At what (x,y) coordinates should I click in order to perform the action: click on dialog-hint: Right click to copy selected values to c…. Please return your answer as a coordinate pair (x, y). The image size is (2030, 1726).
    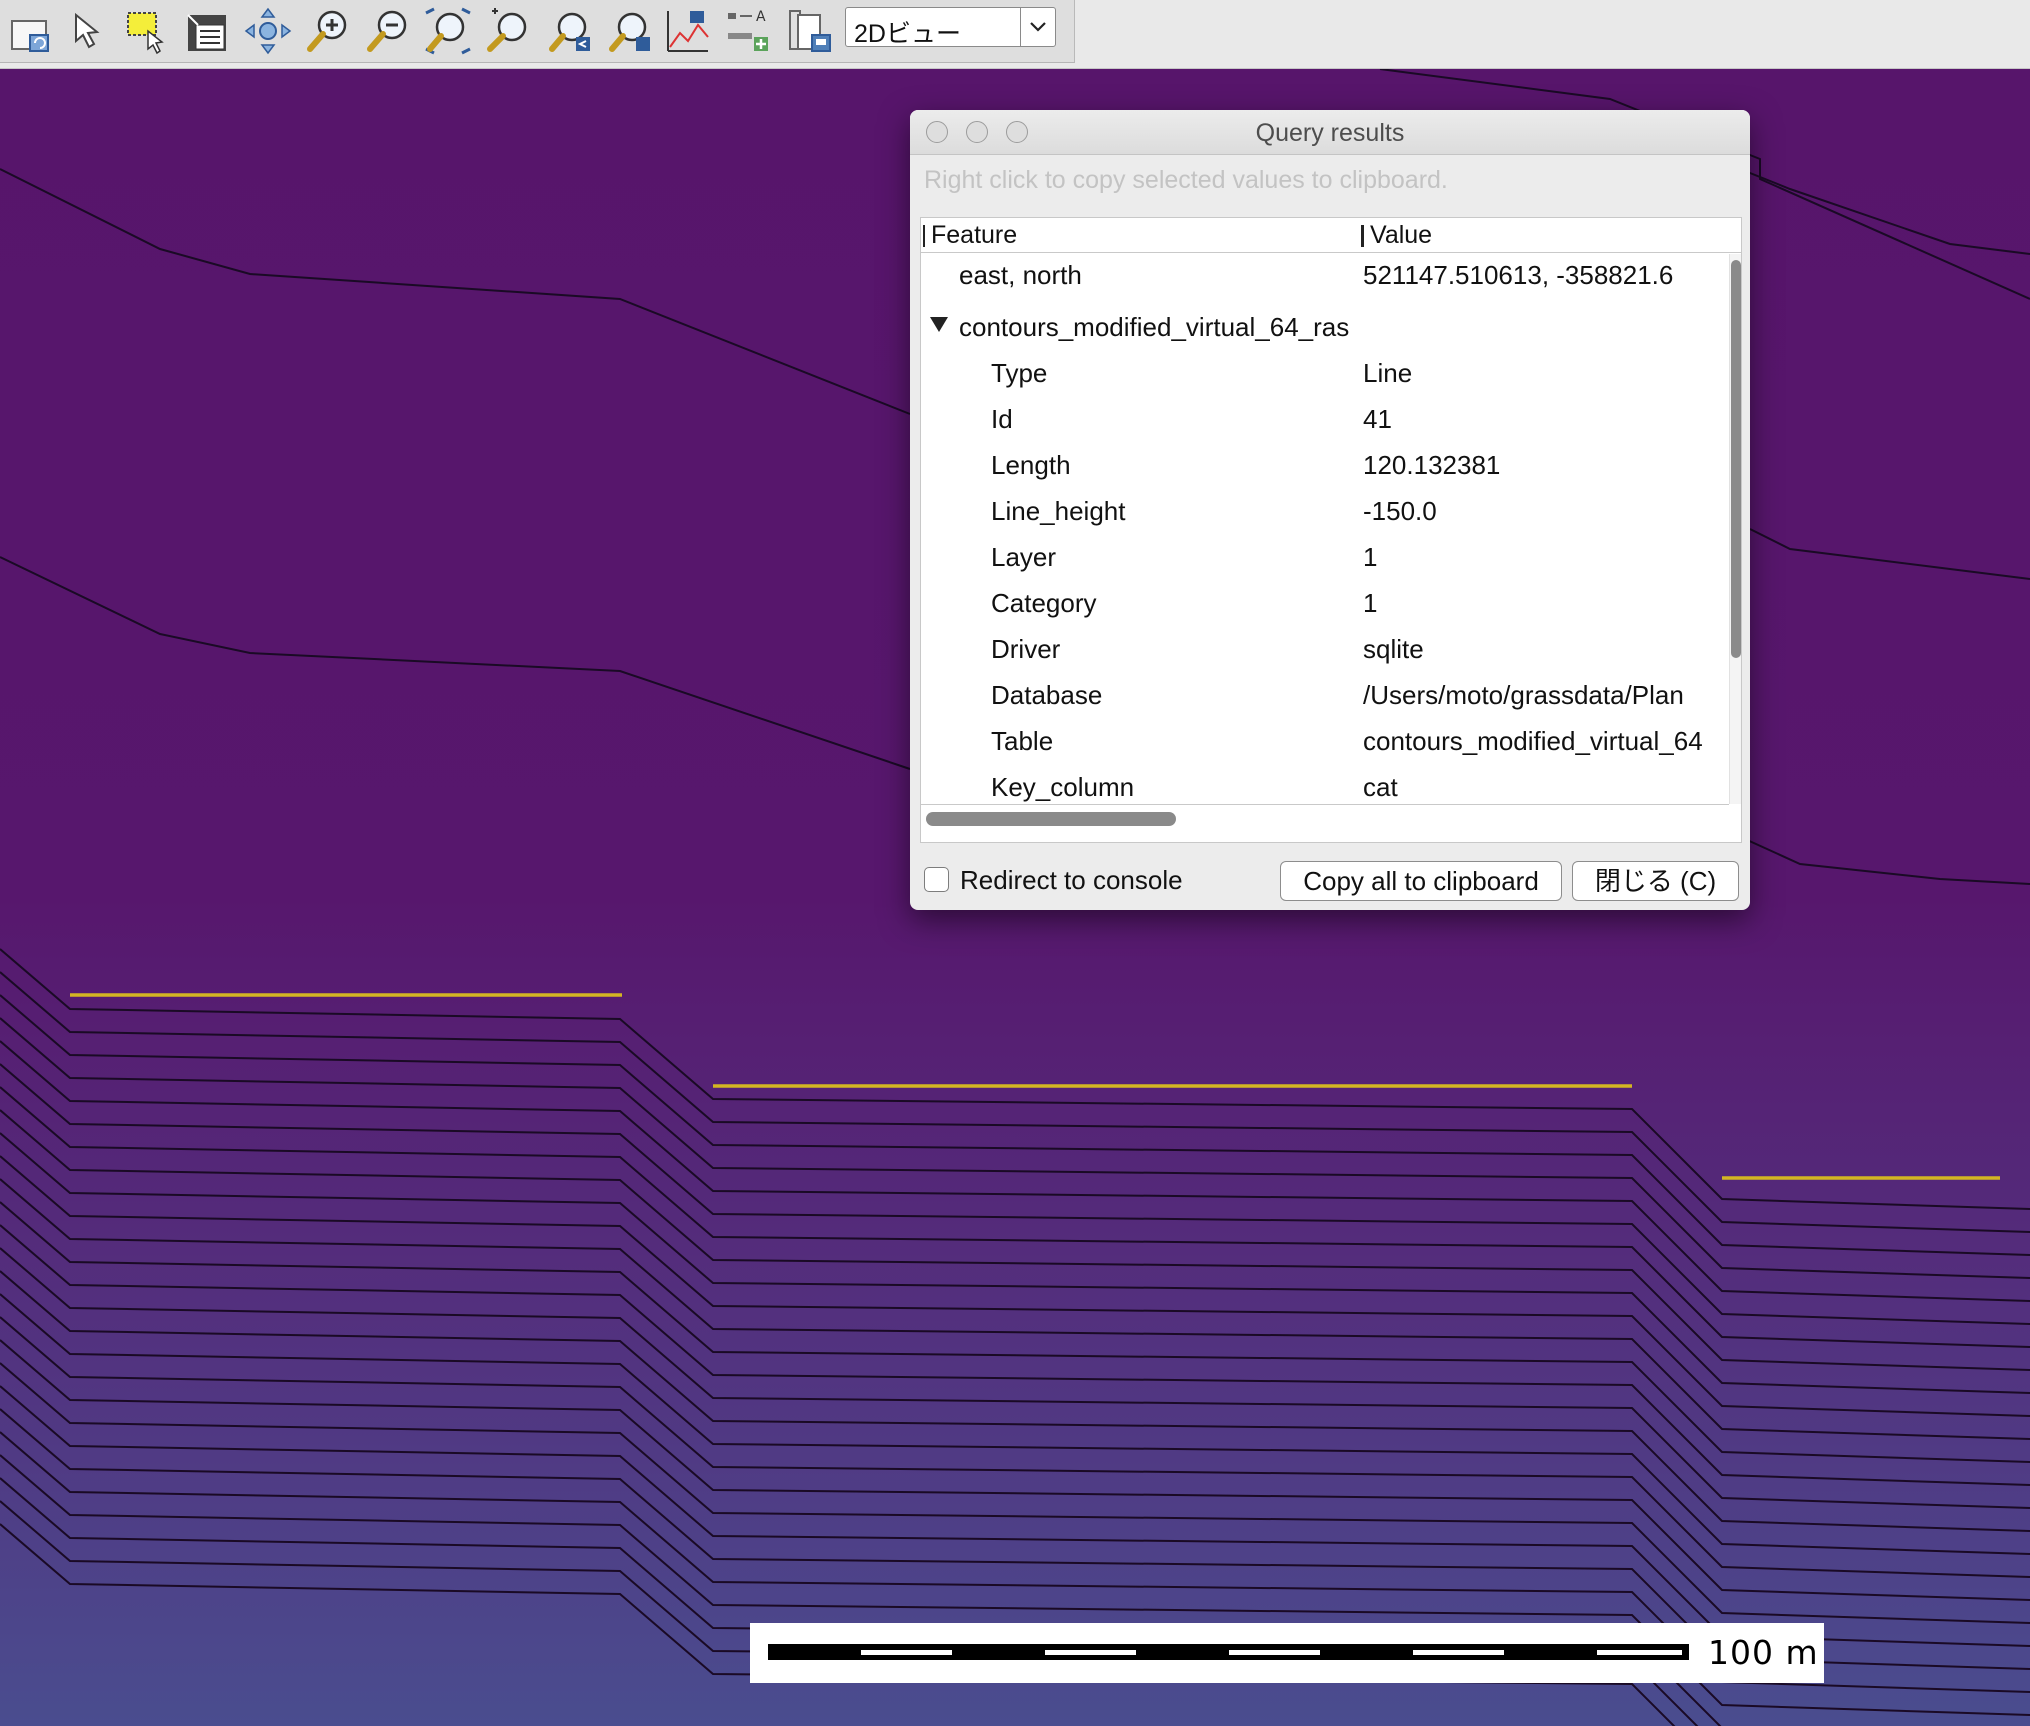
    Looking at the image, I should click on (1186, 180).